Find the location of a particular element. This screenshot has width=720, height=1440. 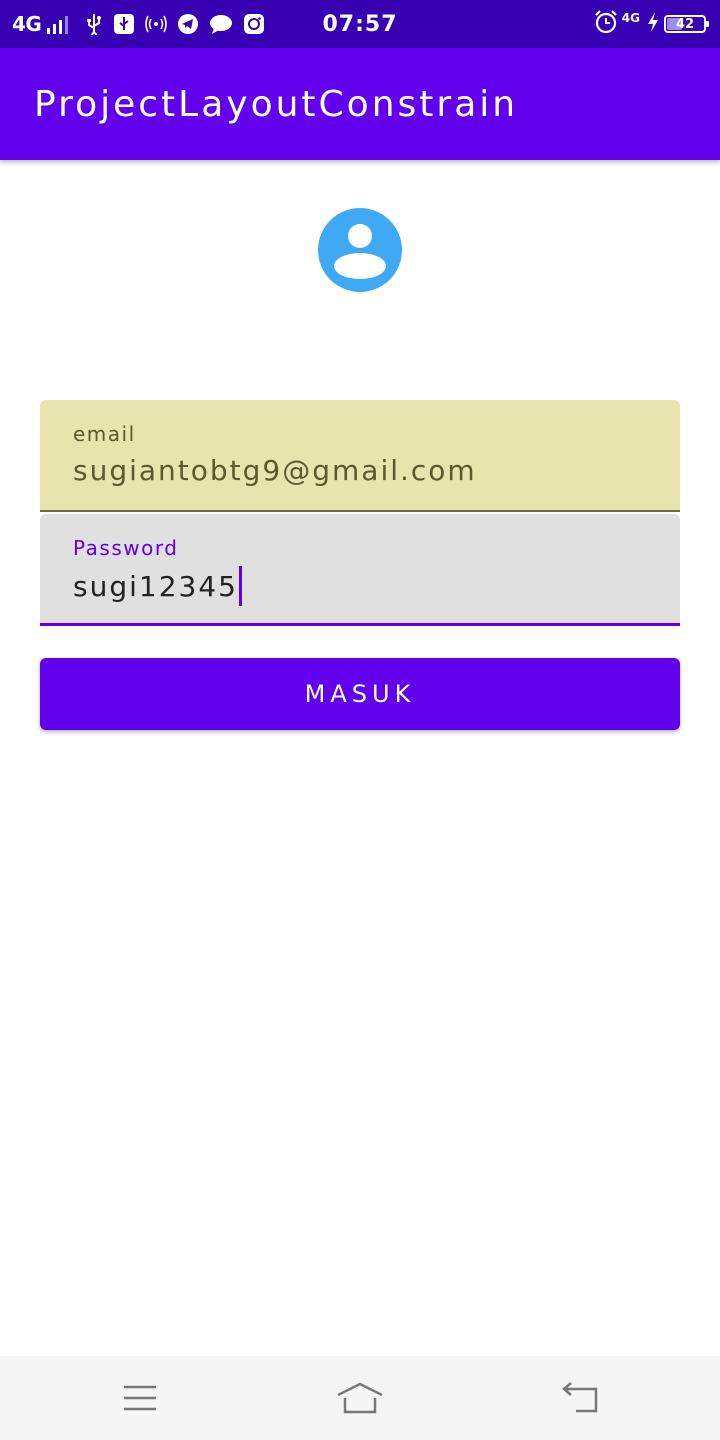

battery-level: 42 is located at coordinates (685, 24).